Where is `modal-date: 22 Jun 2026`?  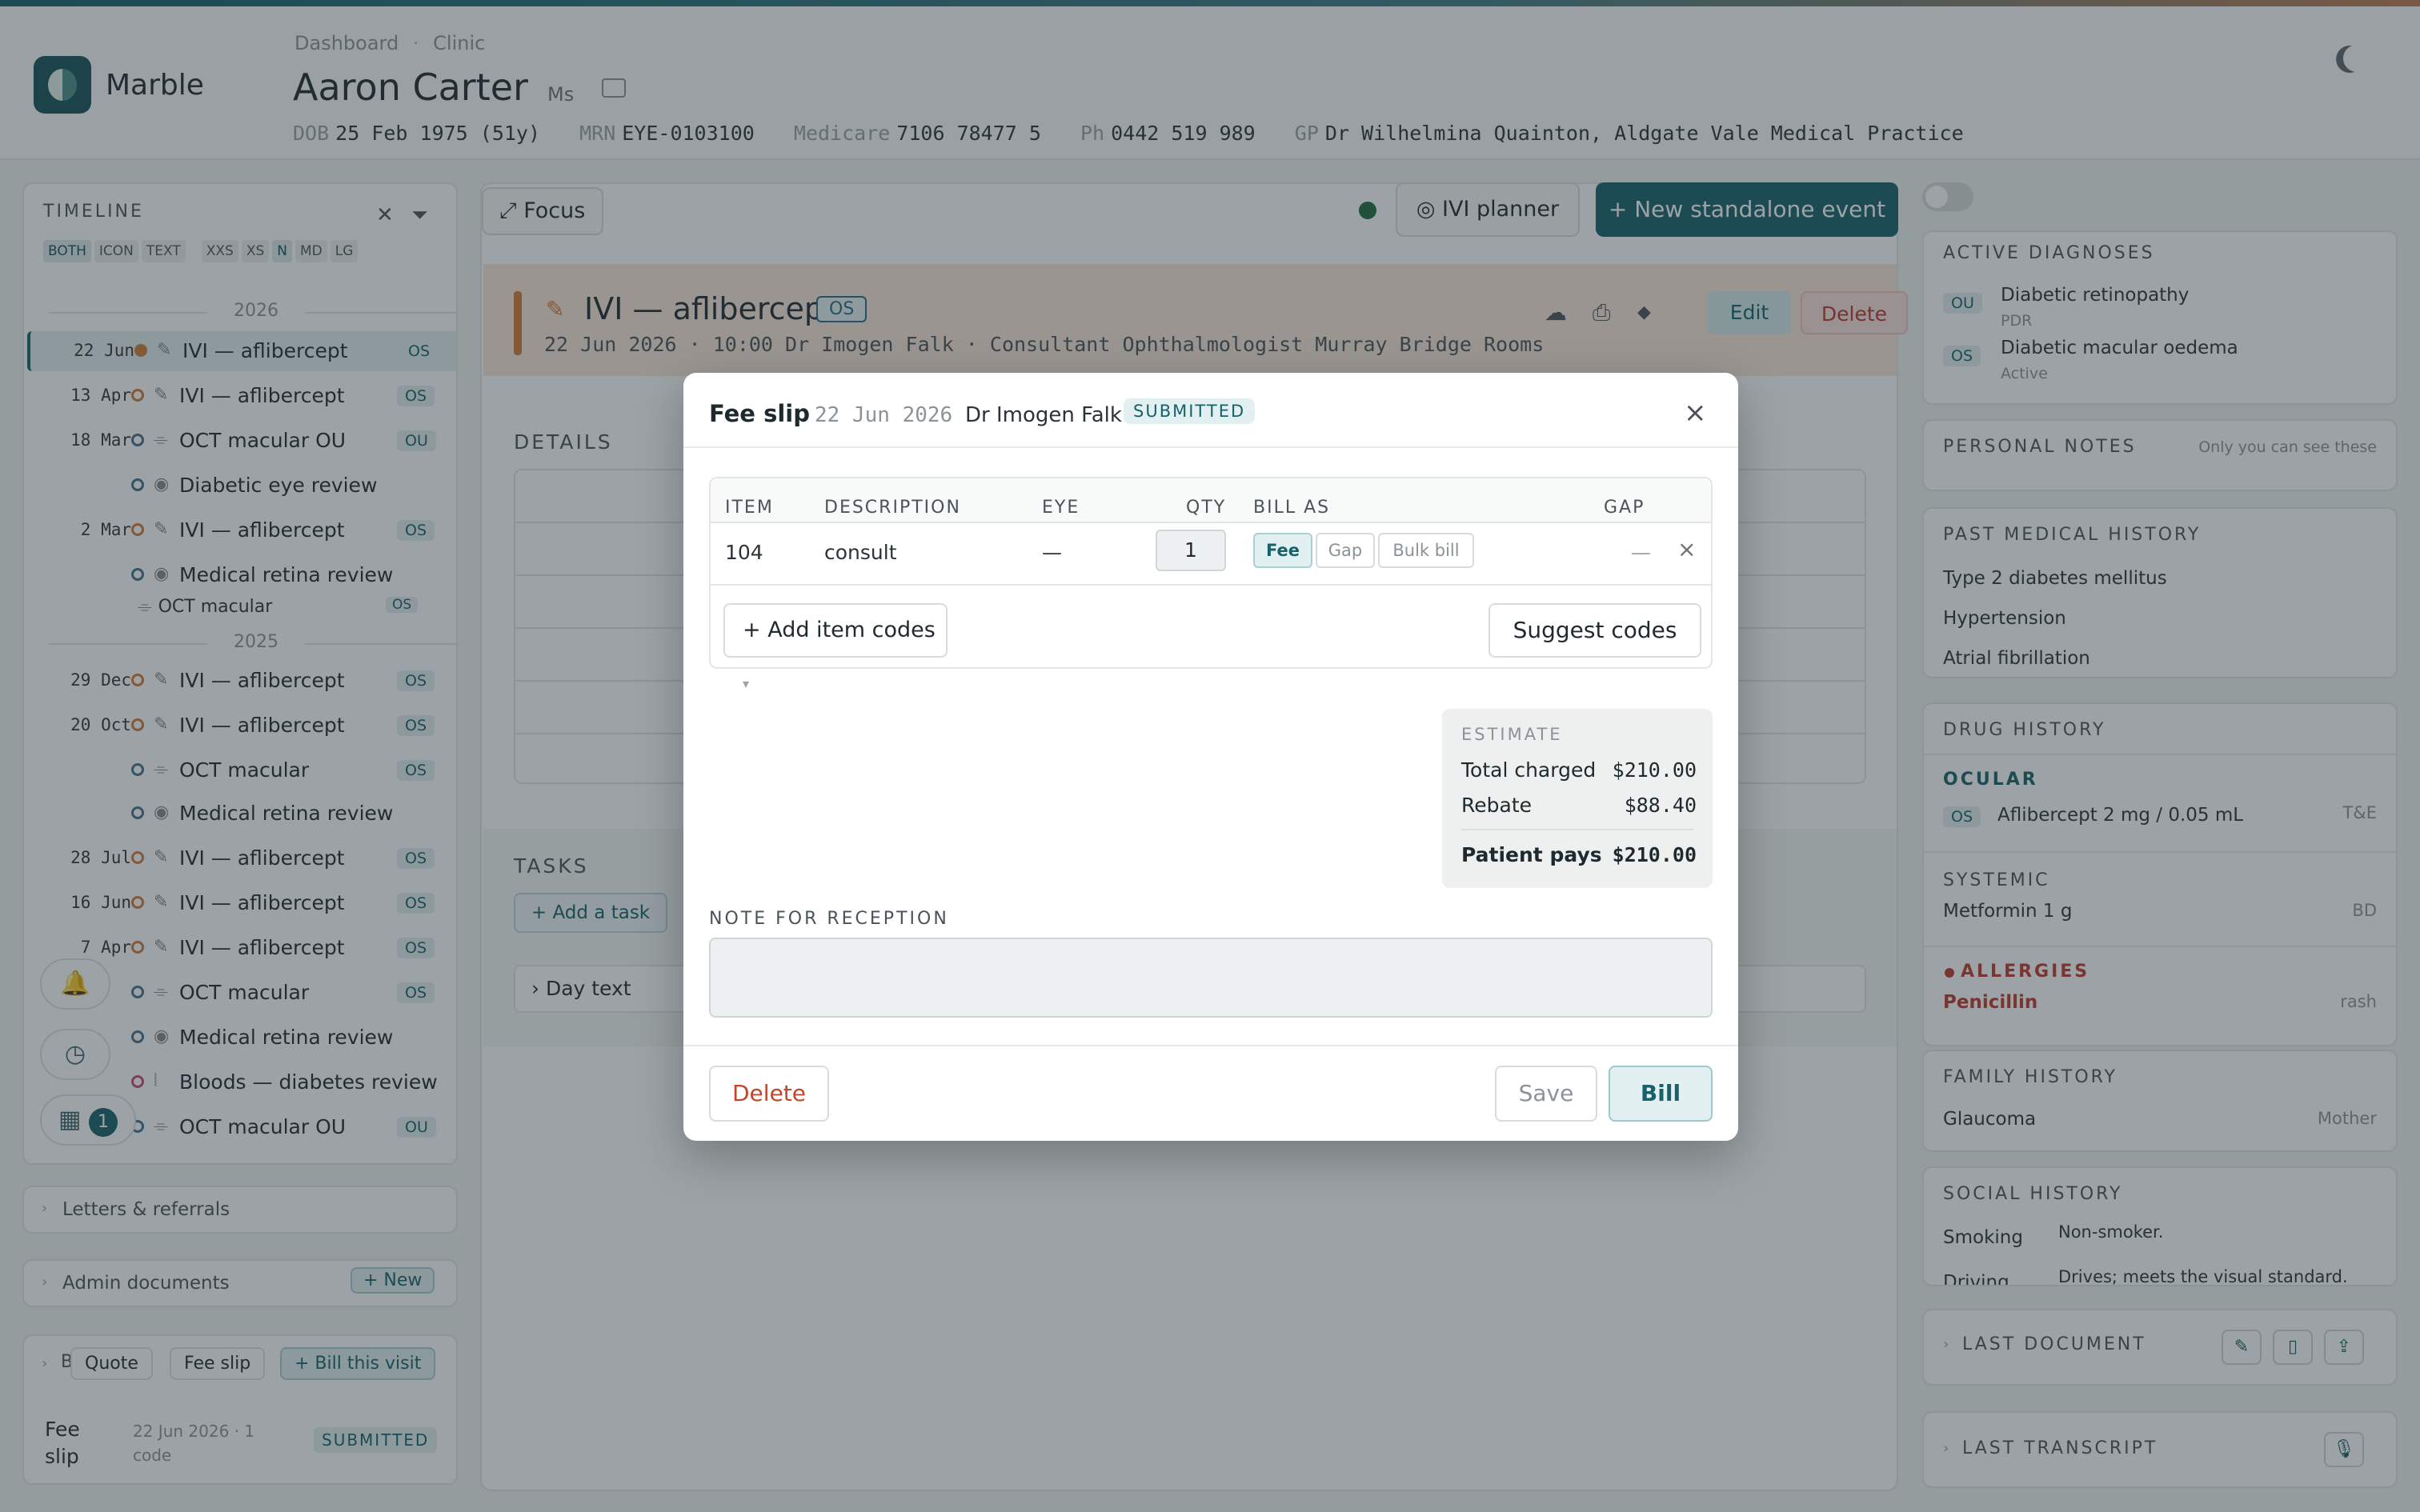
modal-date: 22 Jun 2026 is located at coordinates (884, 415).